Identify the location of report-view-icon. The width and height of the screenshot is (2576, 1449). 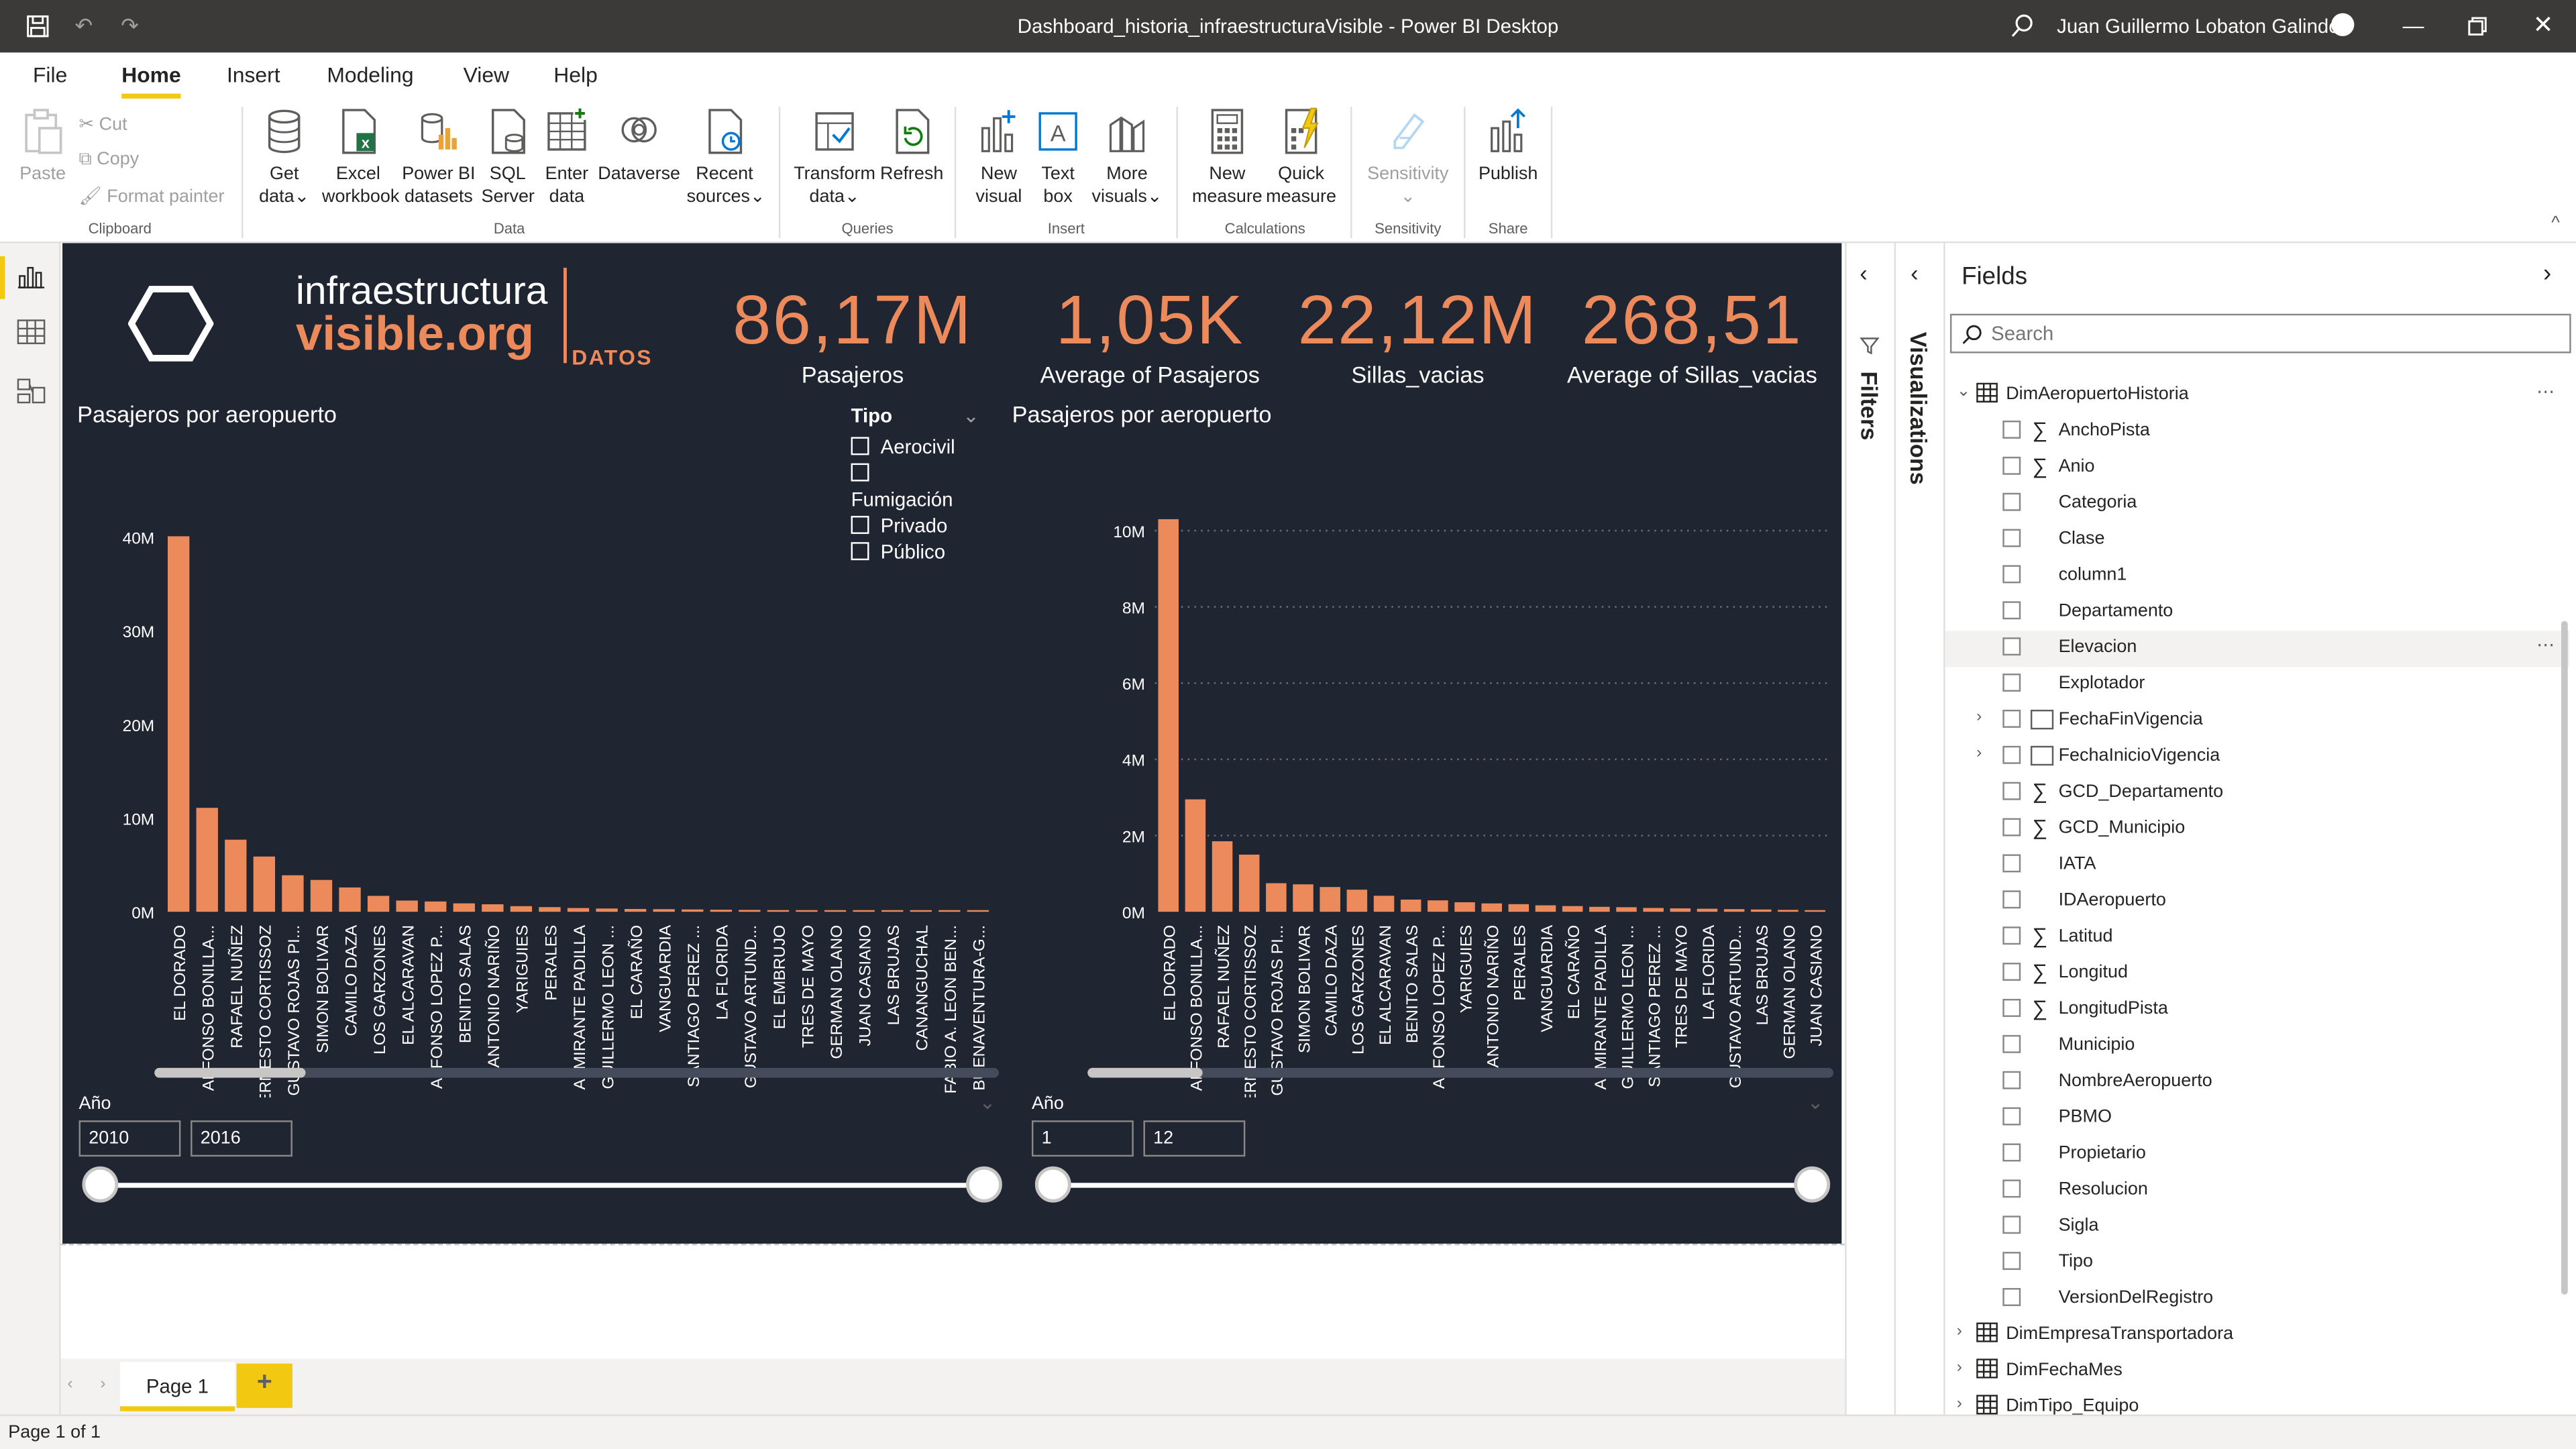
(31, 276).